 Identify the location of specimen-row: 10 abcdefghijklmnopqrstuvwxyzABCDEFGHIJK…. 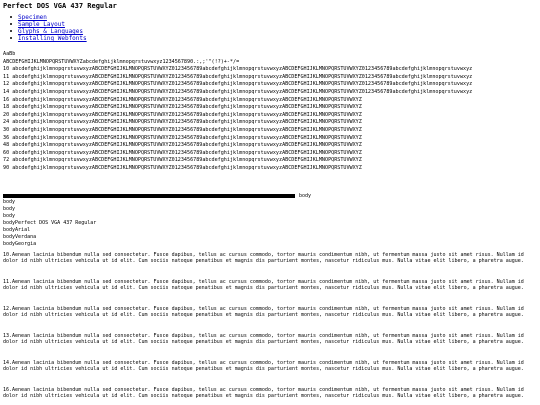
(238, 69).